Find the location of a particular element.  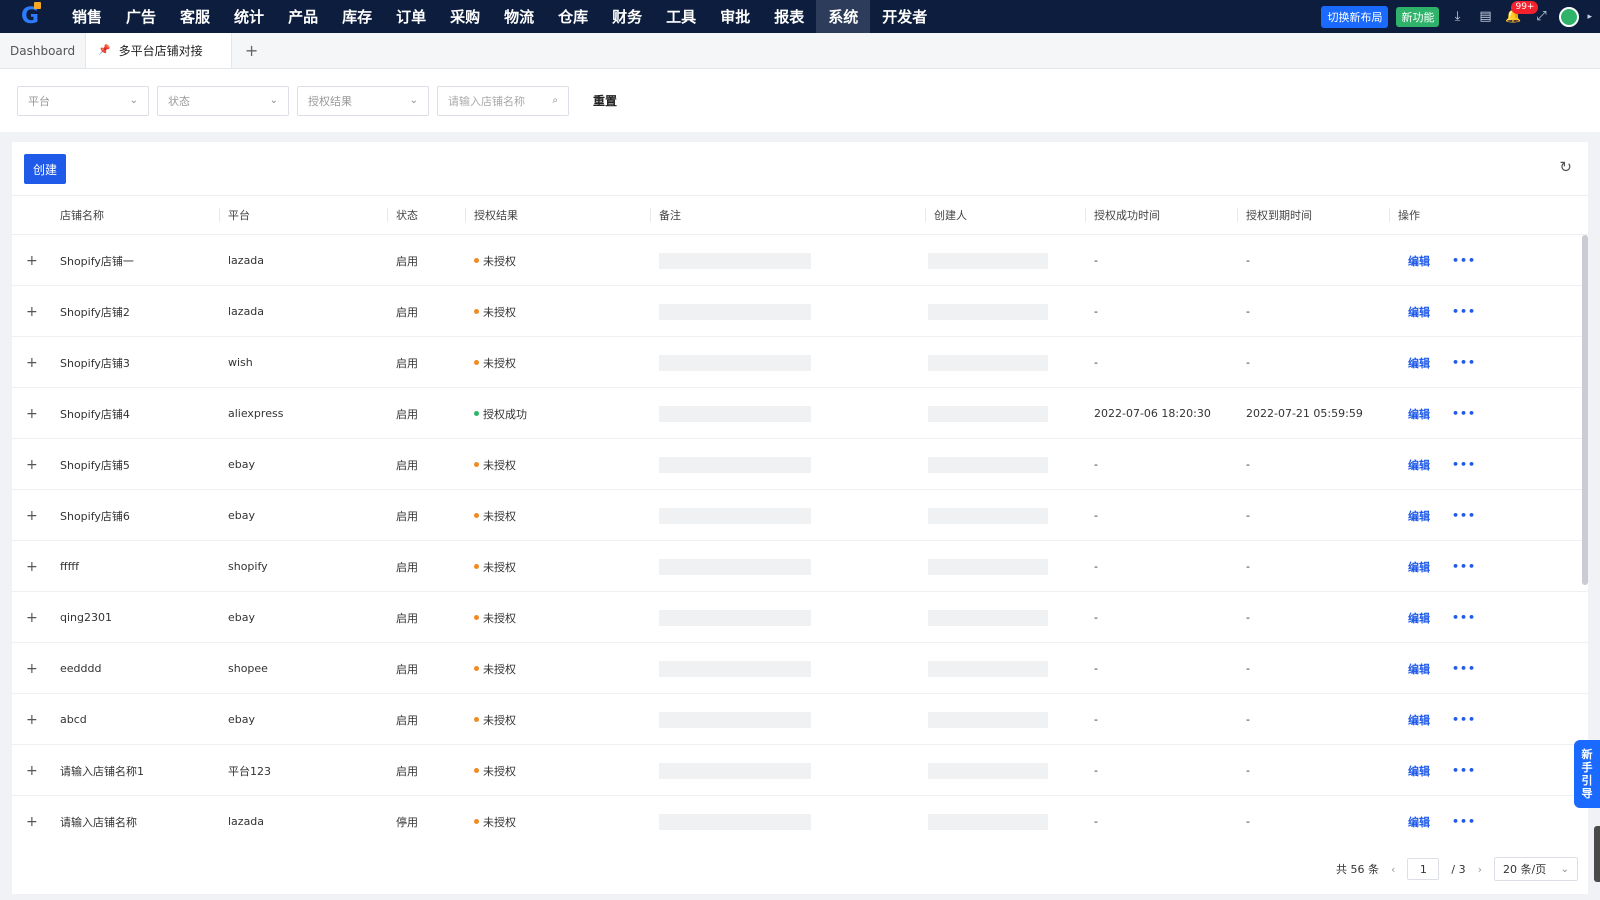

beginner-guide-button: 新 手 引 导 is located at coordinates (1587, 774).